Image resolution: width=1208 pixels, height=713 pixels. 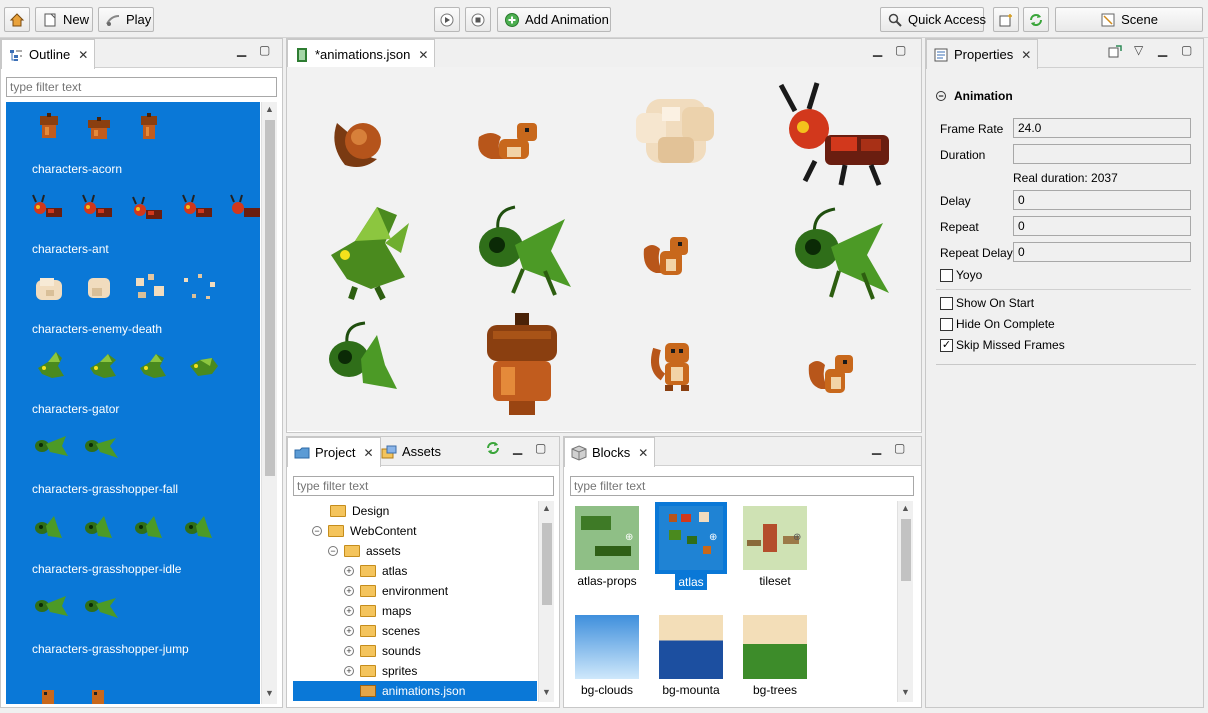 I want to click on list-item, so click(x=133, y=683).